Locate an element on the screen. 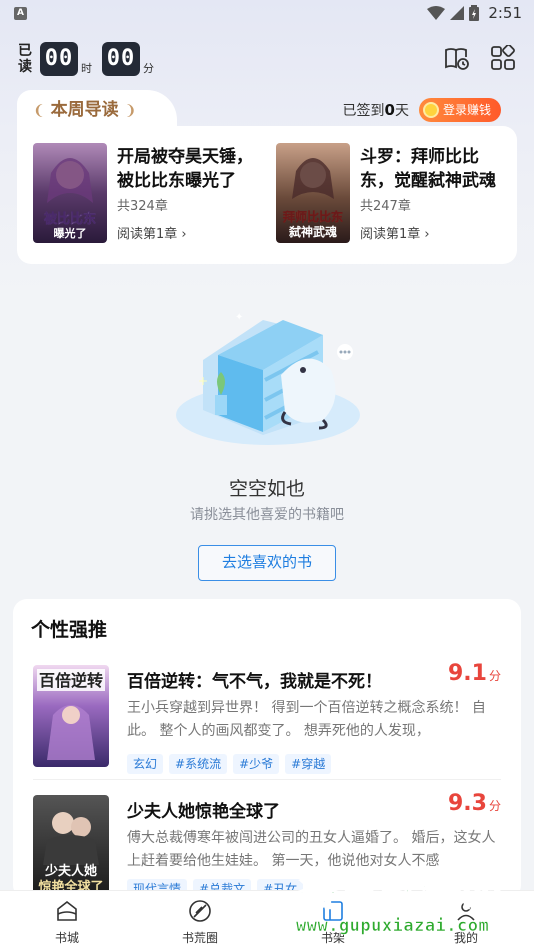 The height and width of the screenshot is (950, 534). guide-book-title: 斗罗：拜师比比东，觉醒弑神武魂 is located at coordinates (428, 169).